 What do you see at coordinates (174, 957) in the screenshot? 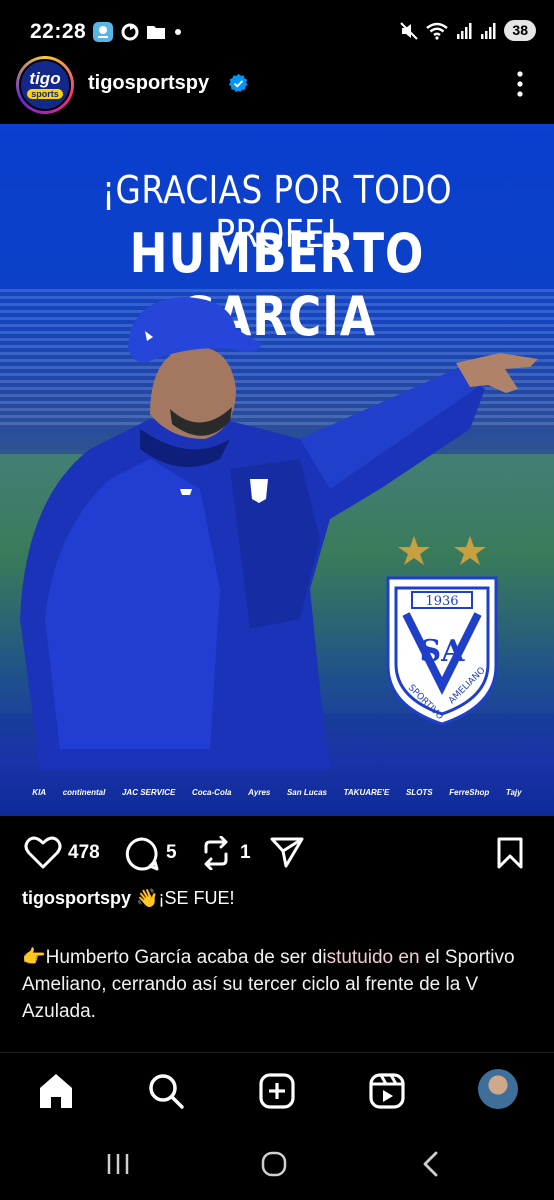
I see `caption-text-part1: 👉Humberto García acaba de ser di` at bounding box center [174, 957].